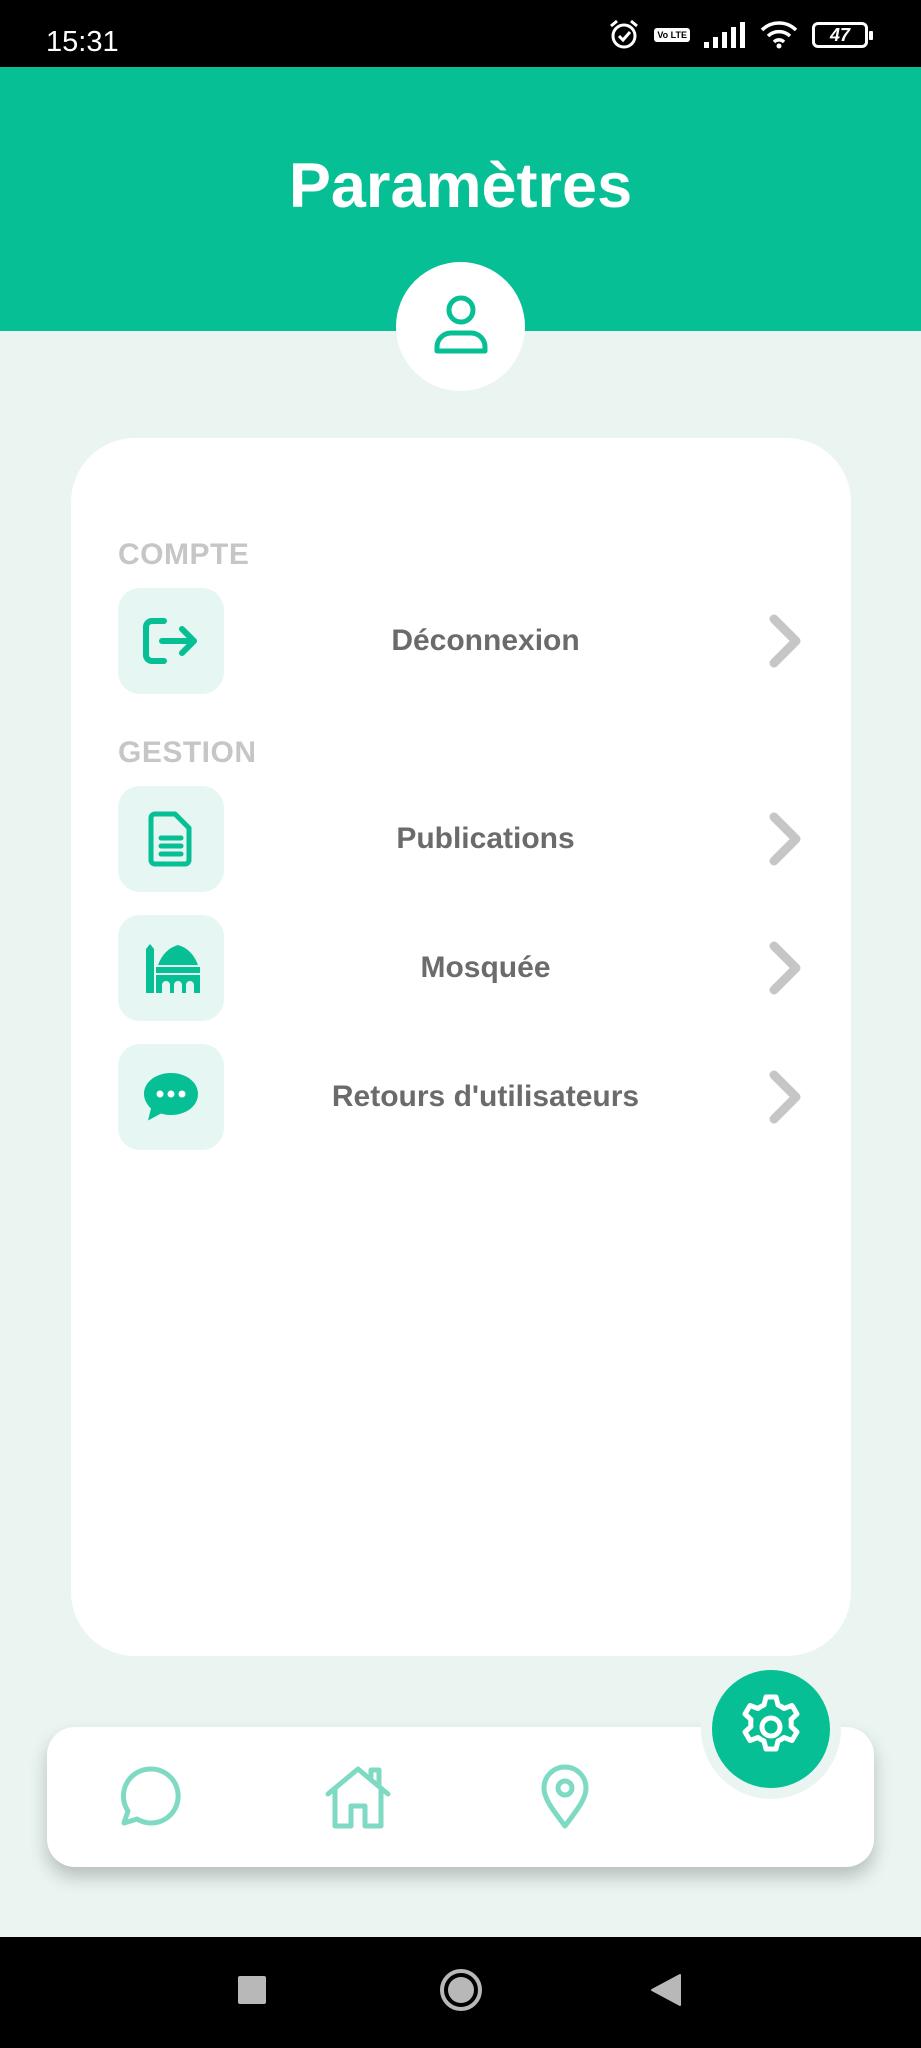 The image size is (921, 2048). I want to click on wifi-icon, so click(779, 35).